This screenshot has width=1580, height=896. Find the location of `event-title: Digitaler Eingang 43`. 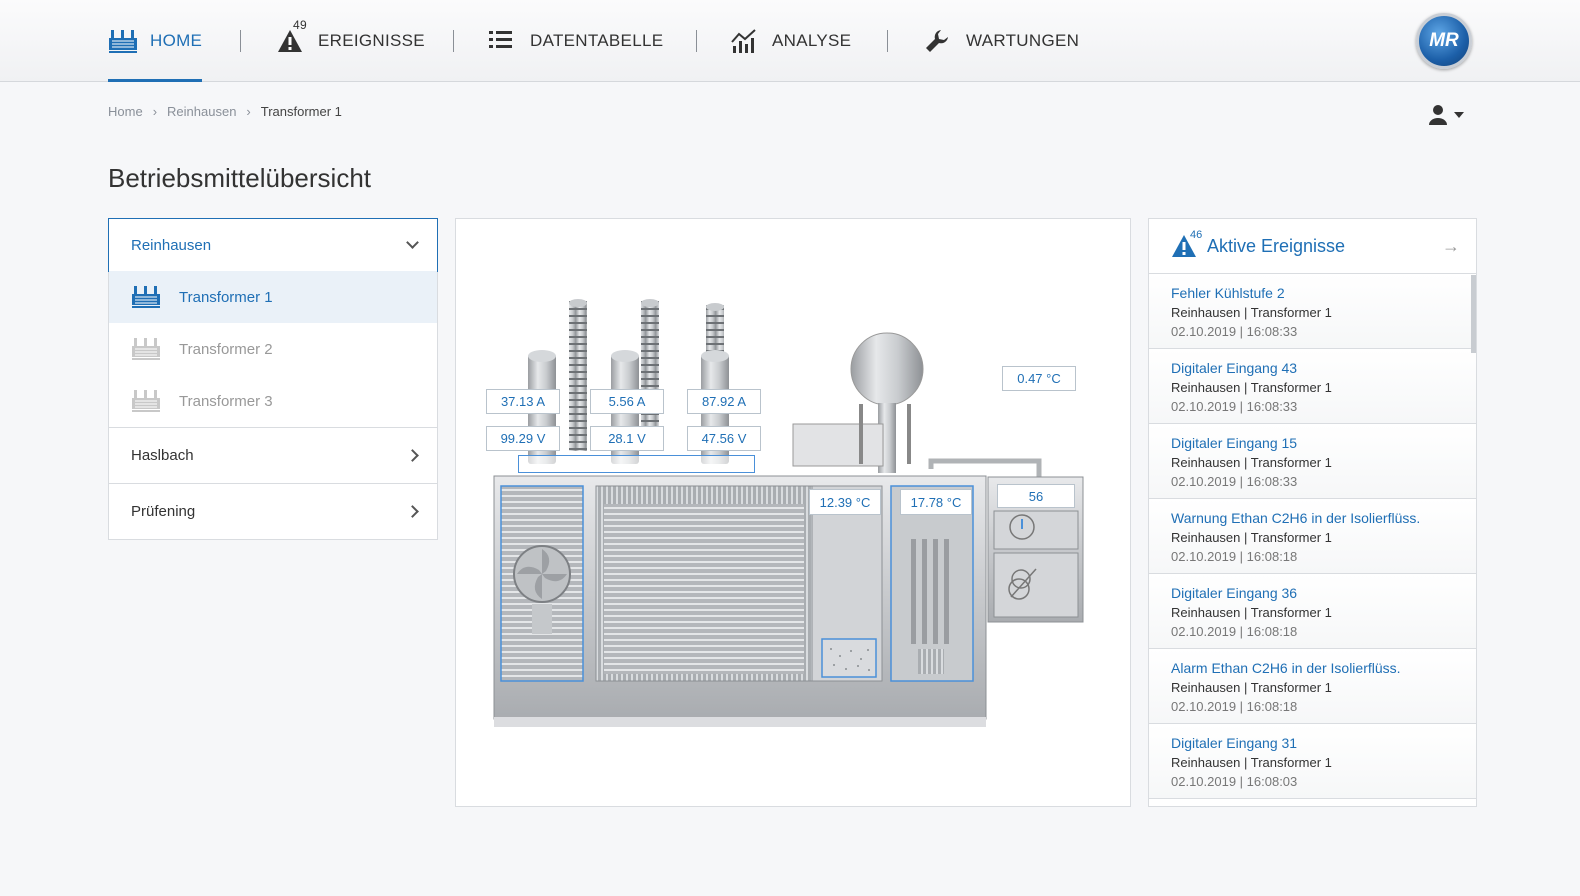

event-title: Digitaler Eingang 43 is located at coordinates (1234, 368).